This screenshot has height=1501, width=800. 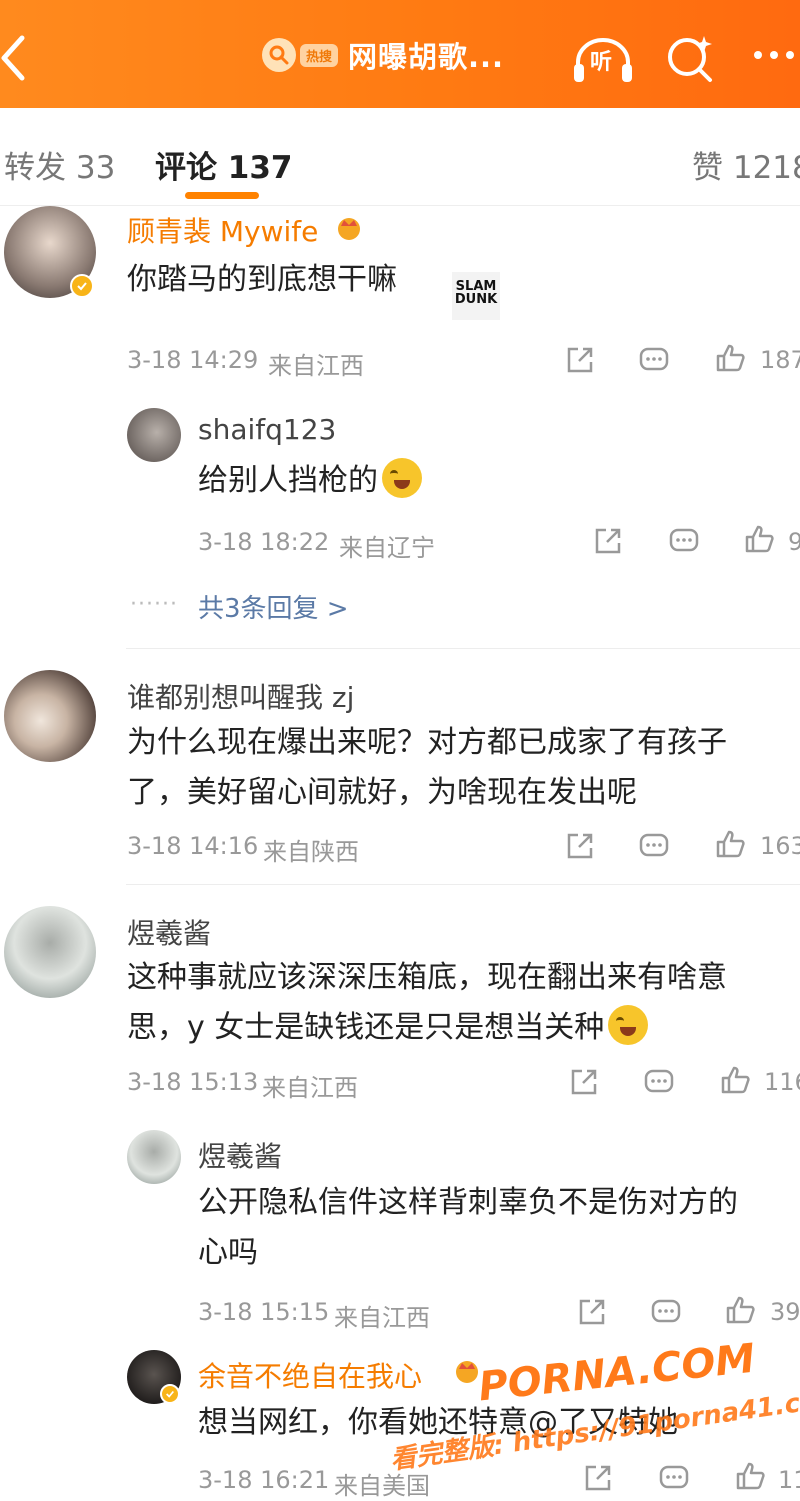 What do you see at coordinates (264, 1312) in the screenshot?
I see `reply-time: 3-18 15:15` at bounding box center [264, 1312].